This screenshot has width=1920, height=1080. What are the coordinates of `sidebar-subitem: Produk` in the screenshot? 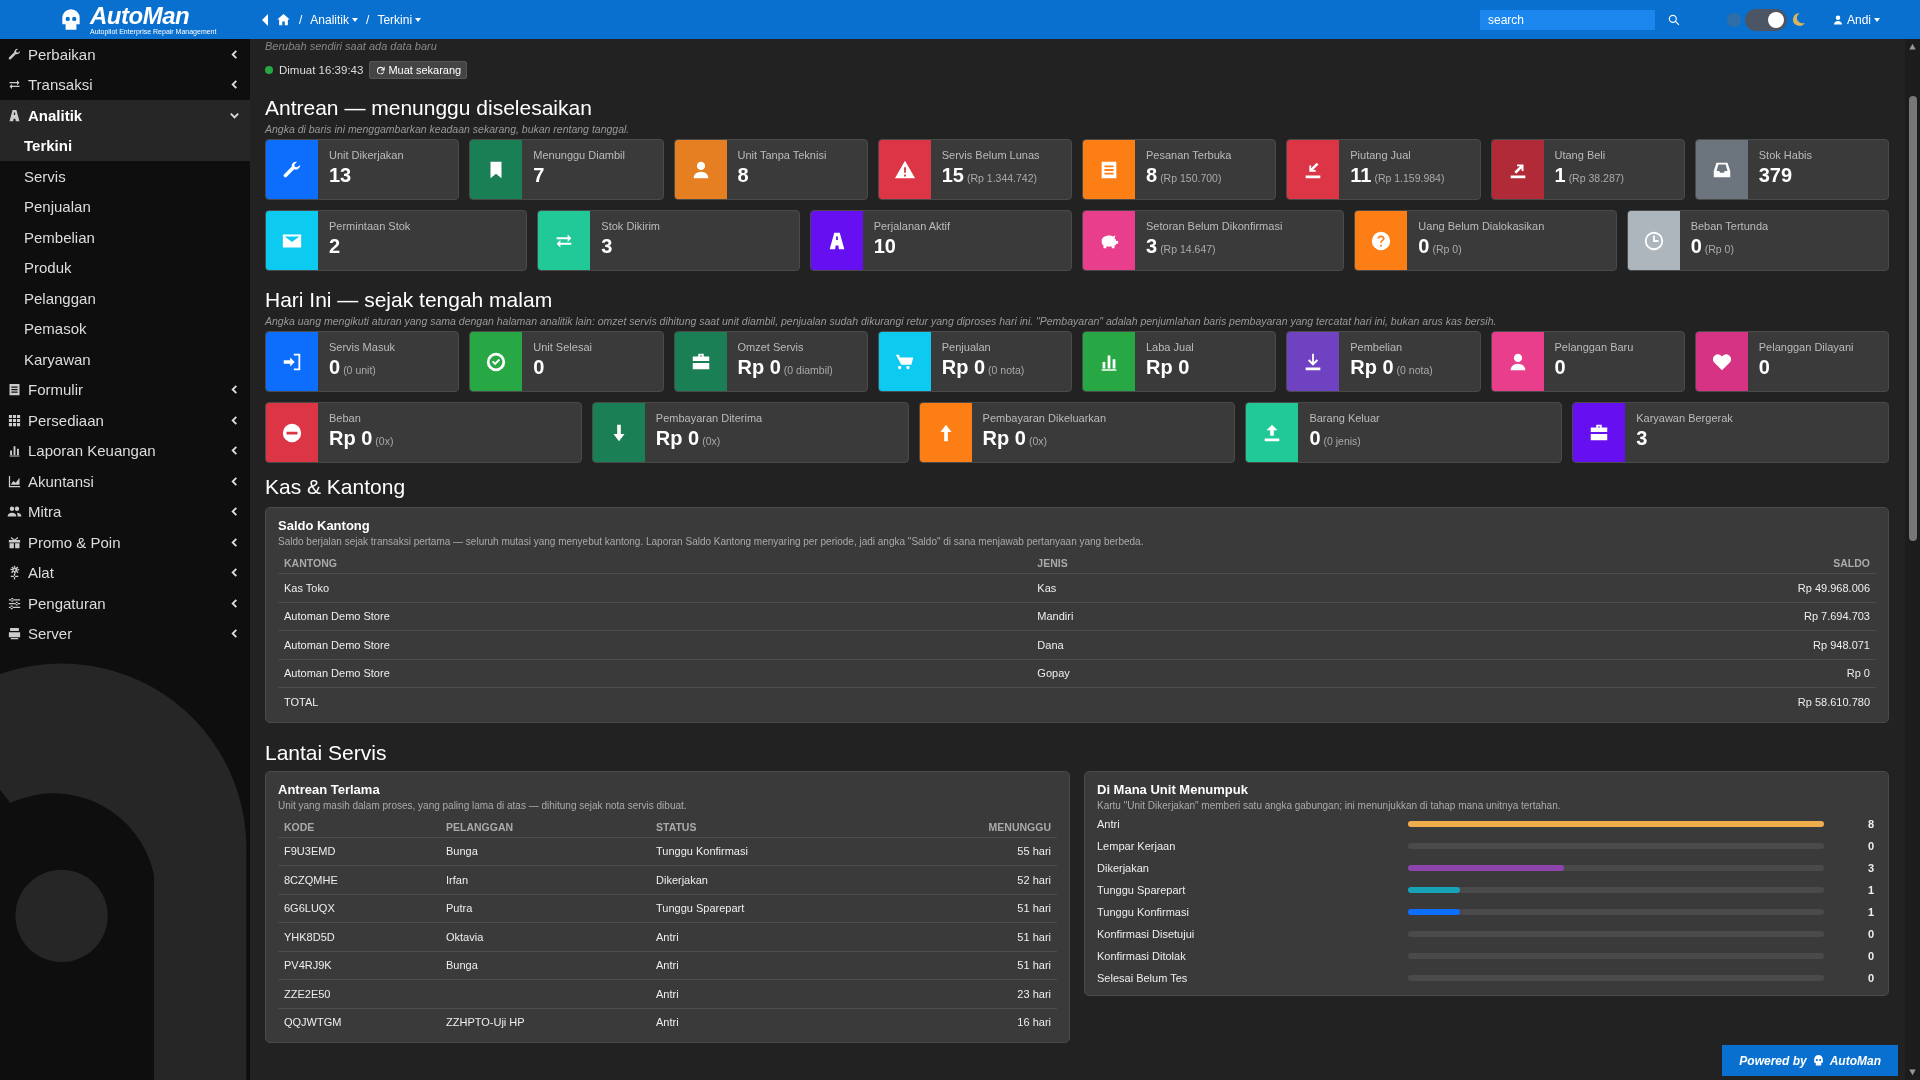 It's located at (125, 267).